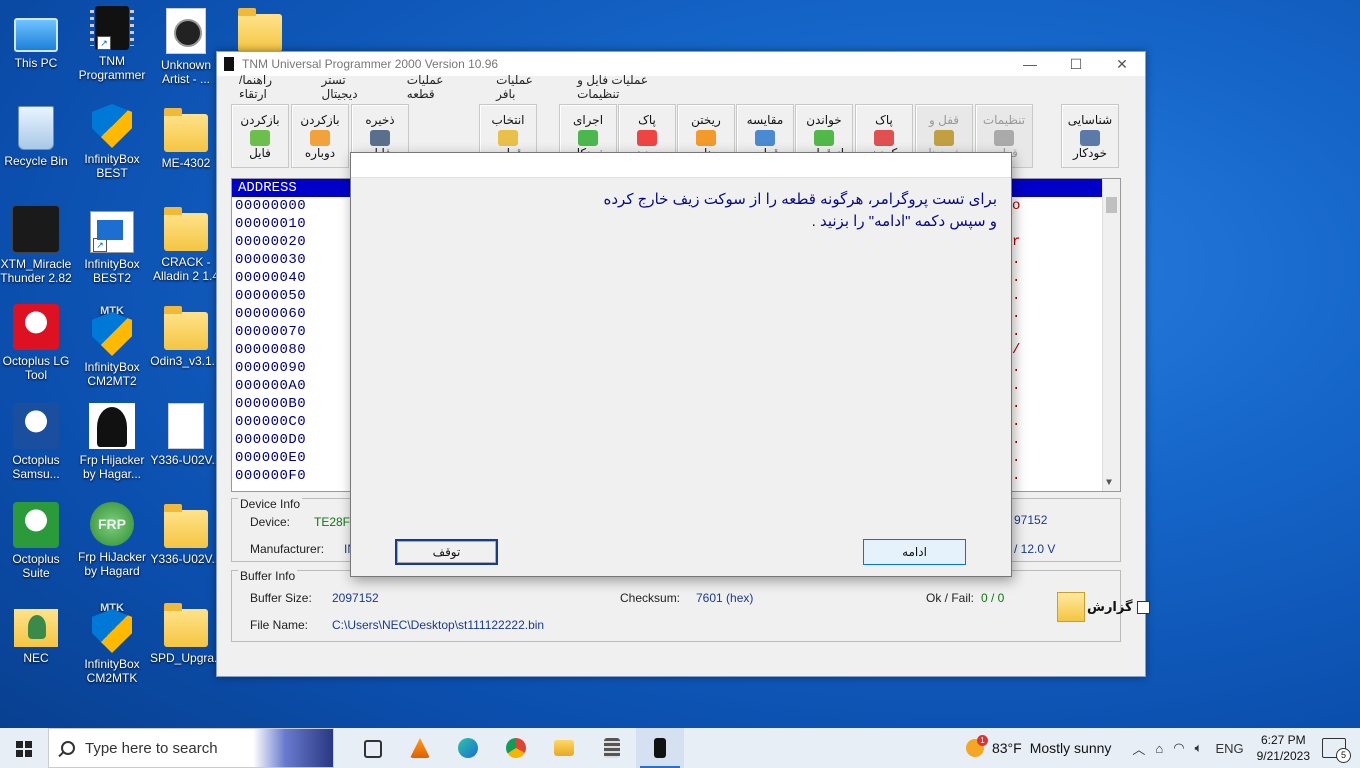 This screenshot has height=768, width=1360. Describe the element at coordinates (914, 552) in the screenshot. I see `continue-button: ادامه` at that location.